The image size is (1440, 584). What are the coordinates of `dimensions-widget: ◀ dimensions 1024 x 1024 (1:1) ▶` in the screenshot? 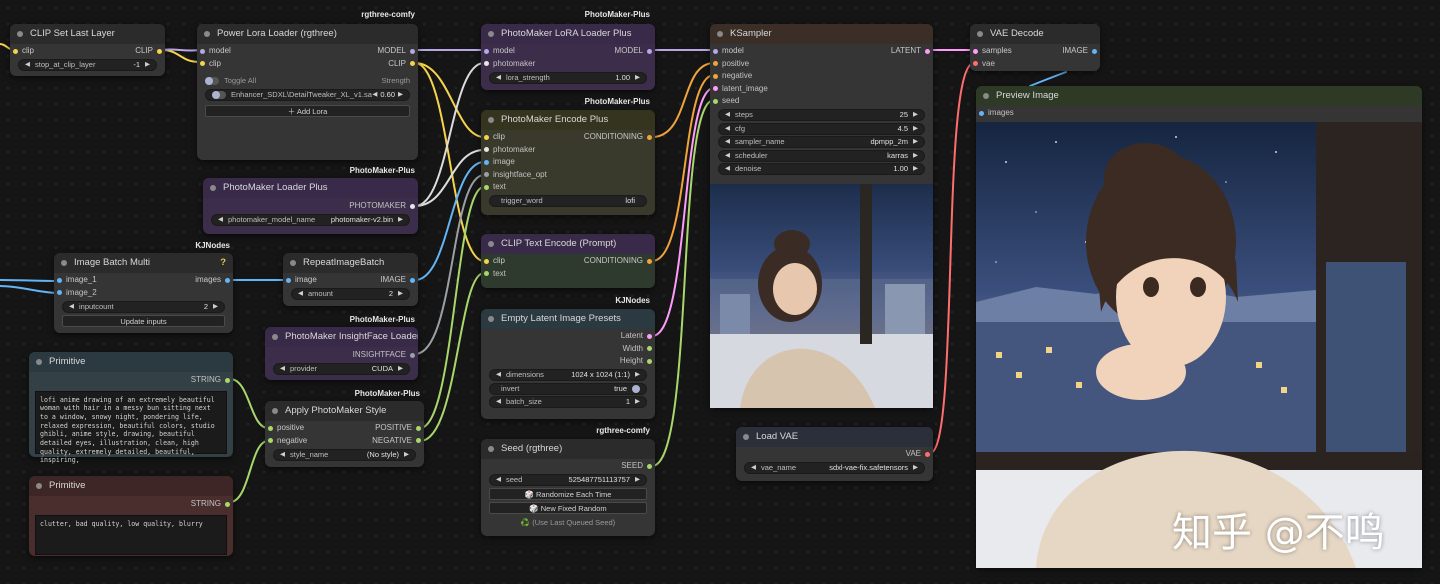 It's located at (568, 375).